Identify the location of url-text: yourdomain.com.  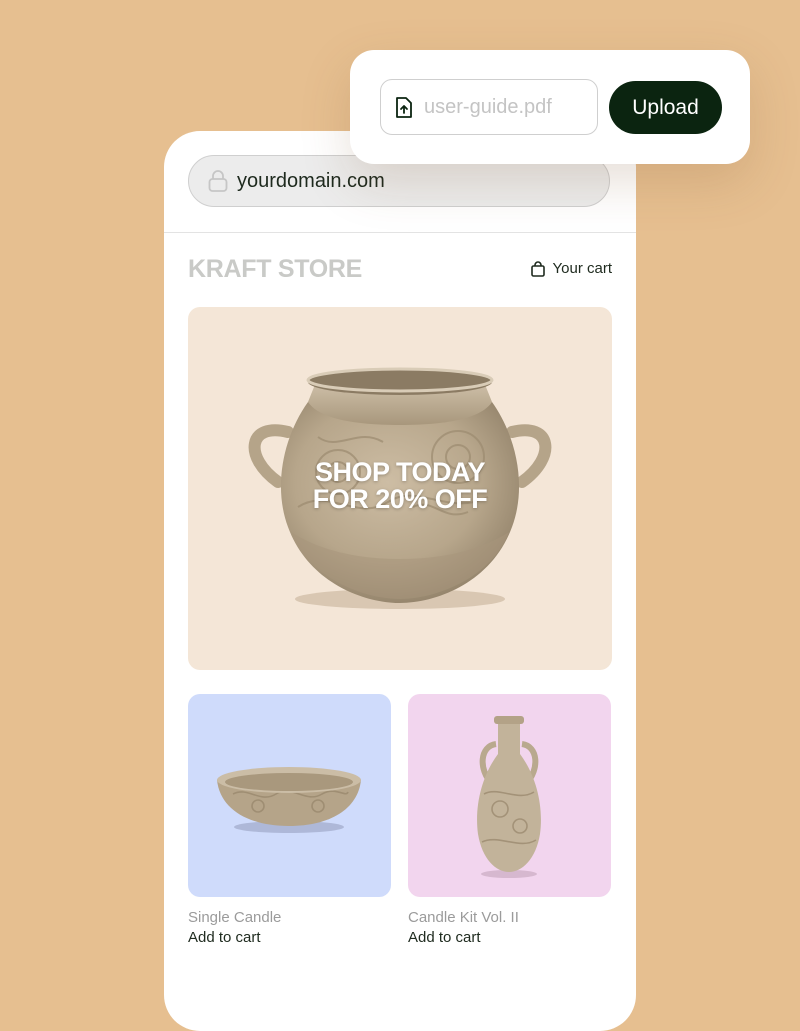
(311, 180).